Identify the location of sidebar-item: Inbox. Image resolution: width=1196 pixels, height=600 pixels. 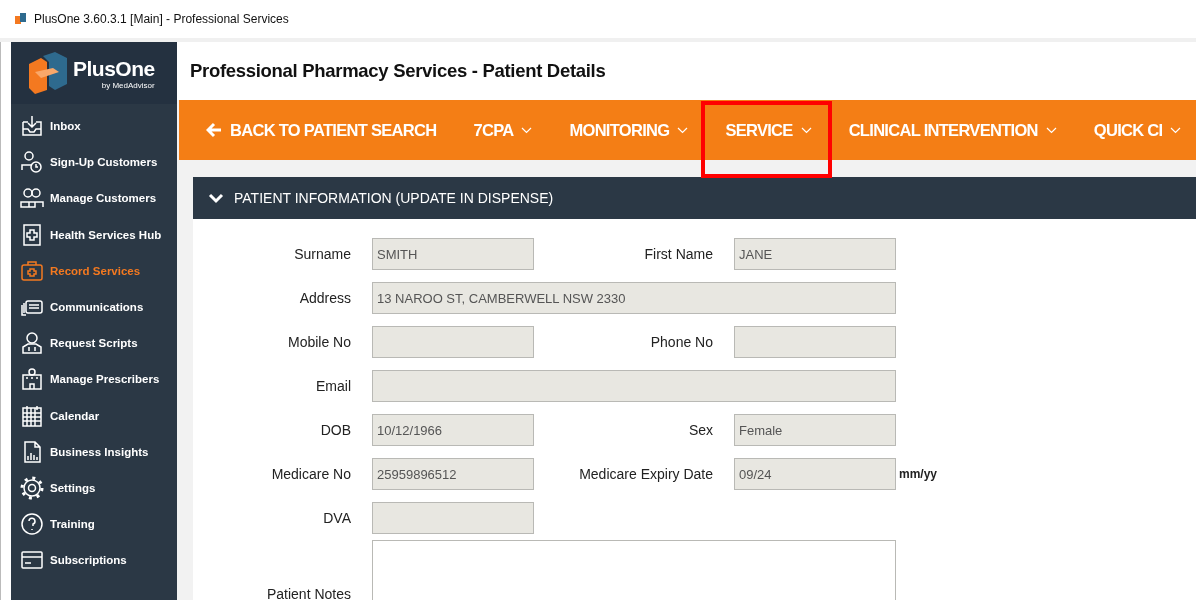
(94, 126).